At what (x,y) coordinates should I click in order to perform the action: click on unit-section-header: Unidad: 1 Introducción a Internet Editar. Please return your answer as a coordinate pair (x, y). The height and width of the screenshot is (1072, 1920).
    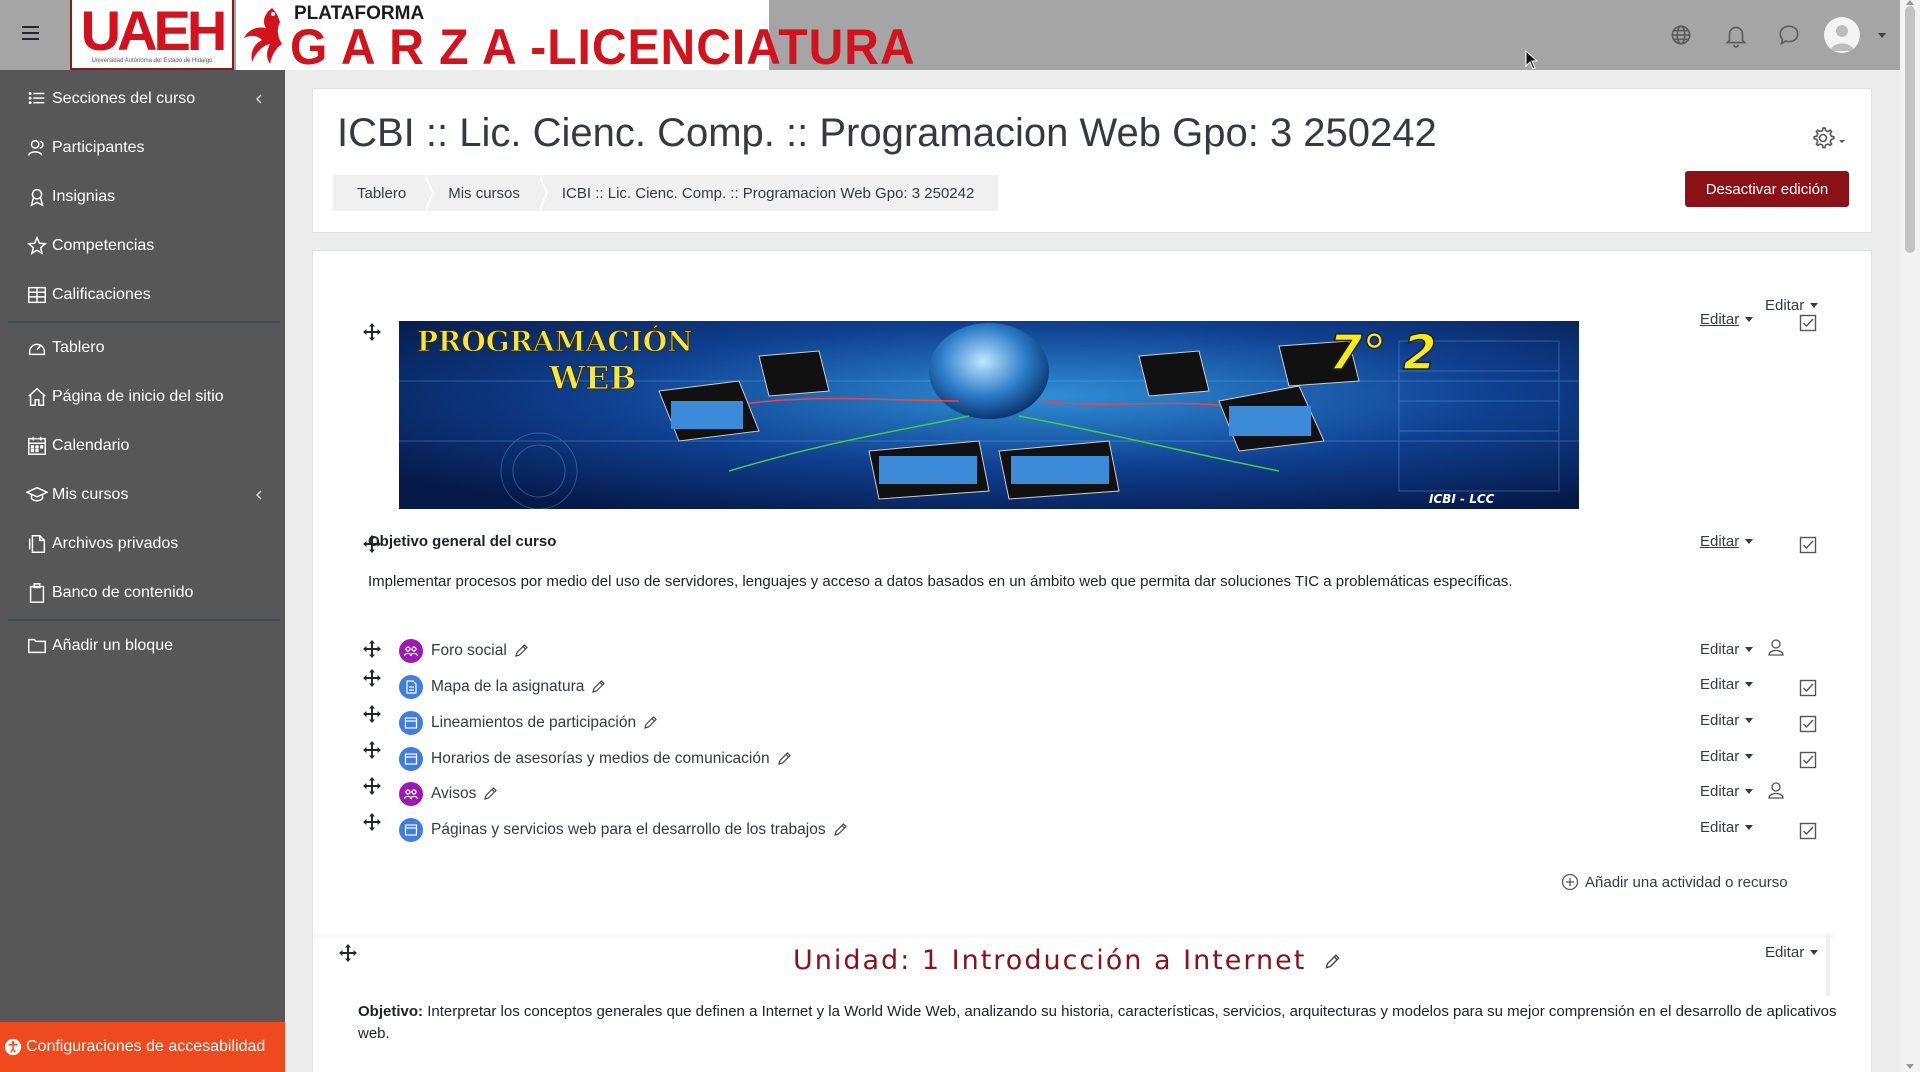
    Looking at the image, I should click on (1093, 964).